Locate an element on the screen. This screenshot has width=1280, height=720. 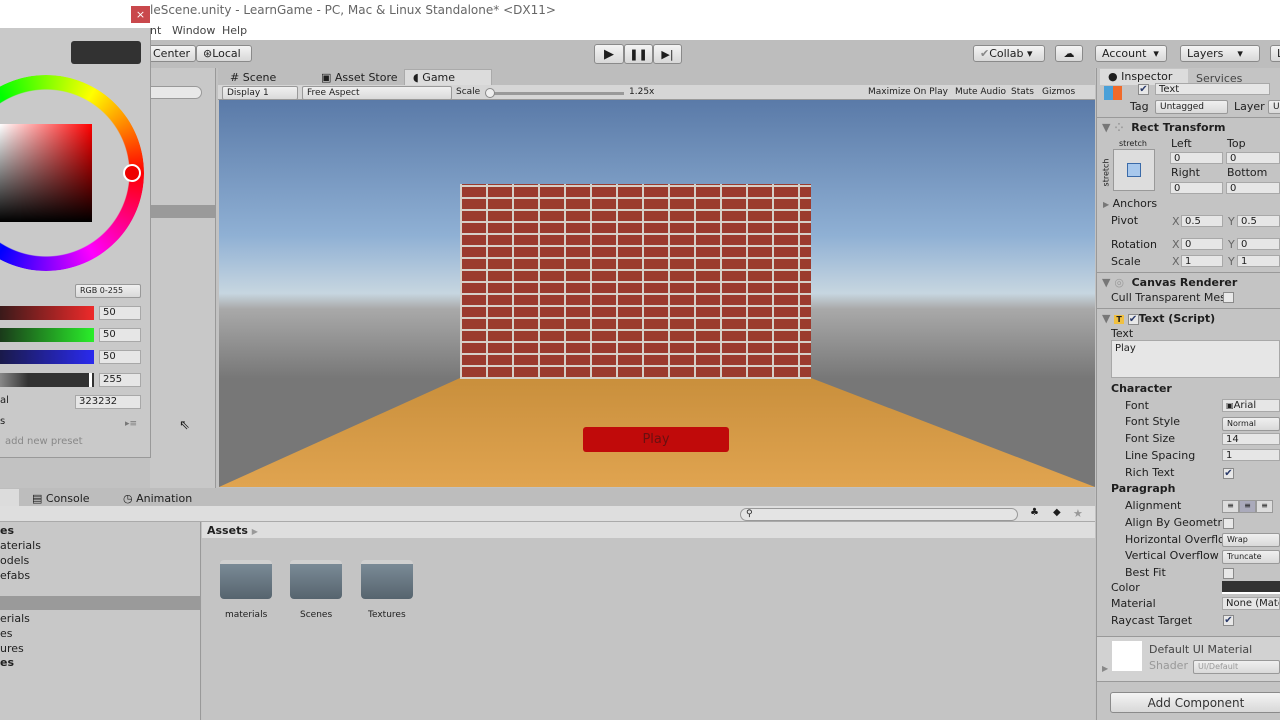
rotation-x-input: 0 is located at coordinates (1202, 244).